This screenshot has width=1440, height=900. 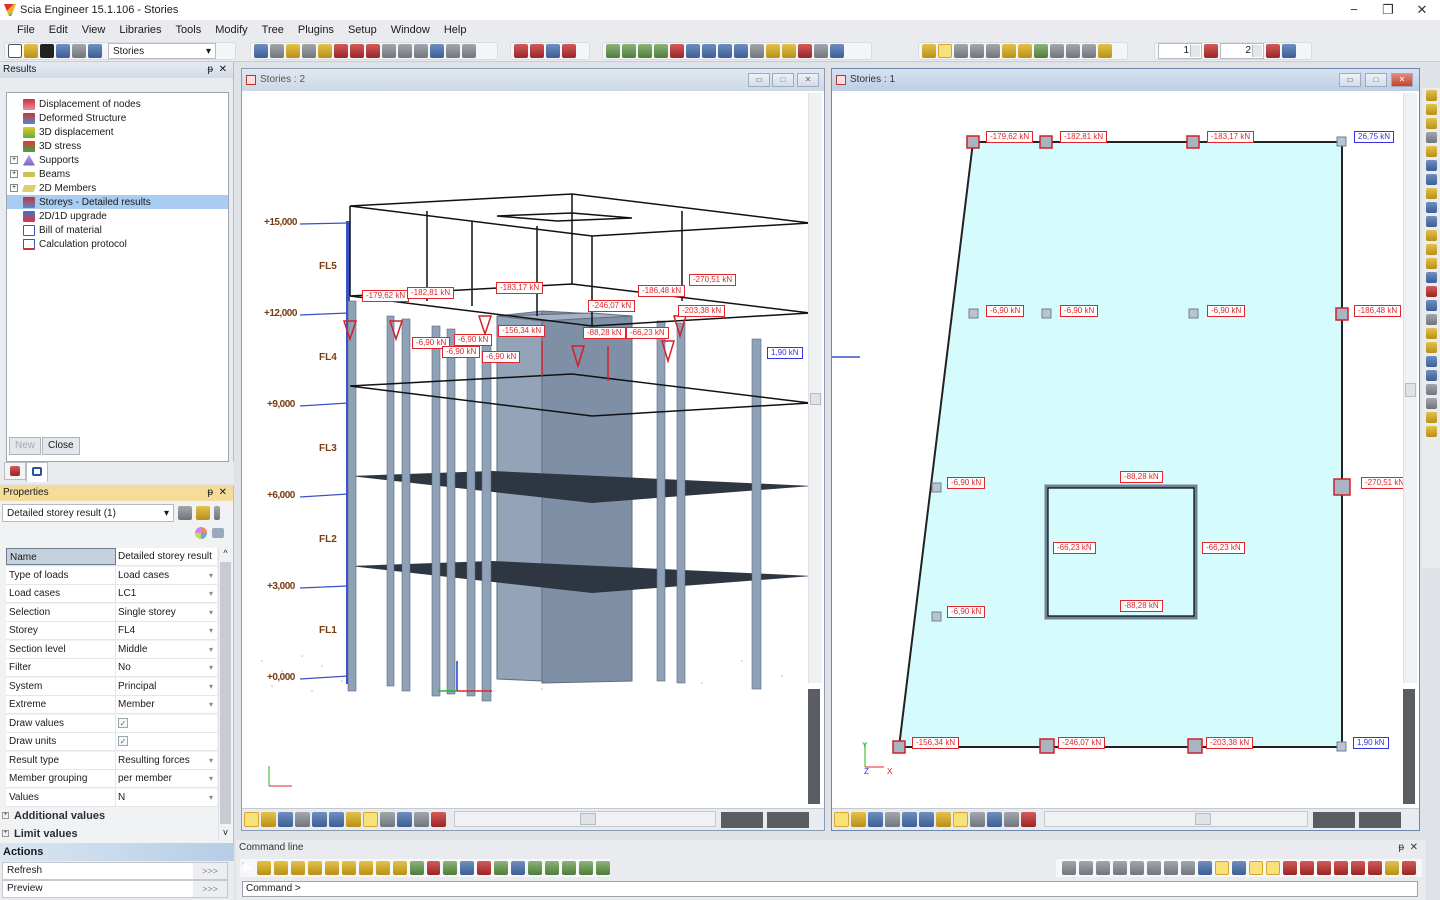 What do you see at coordinates (926, 819) in the screenshot?
I see `abc-labels-icon` at bounding box center [926, 819].